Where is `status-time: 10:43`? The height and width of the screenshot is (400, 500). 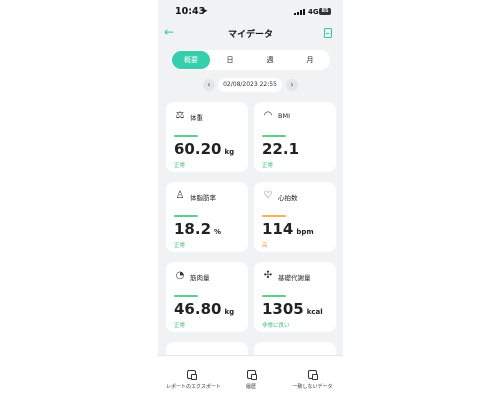
status-time: 10:43 is located at coordinates (190, 11).